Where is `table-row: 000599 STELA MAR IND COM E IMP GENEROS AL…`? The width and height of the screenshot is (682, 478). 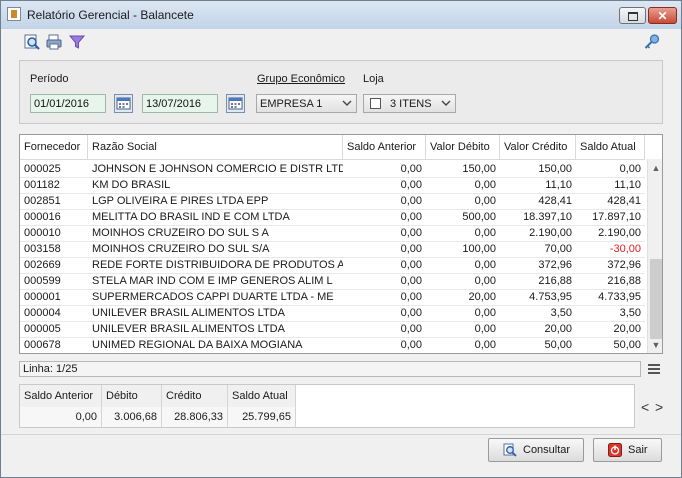
table-row: 000599 STELA MAR IND COM E IMP GENEROS AL… is located at coordinates (332, 282).